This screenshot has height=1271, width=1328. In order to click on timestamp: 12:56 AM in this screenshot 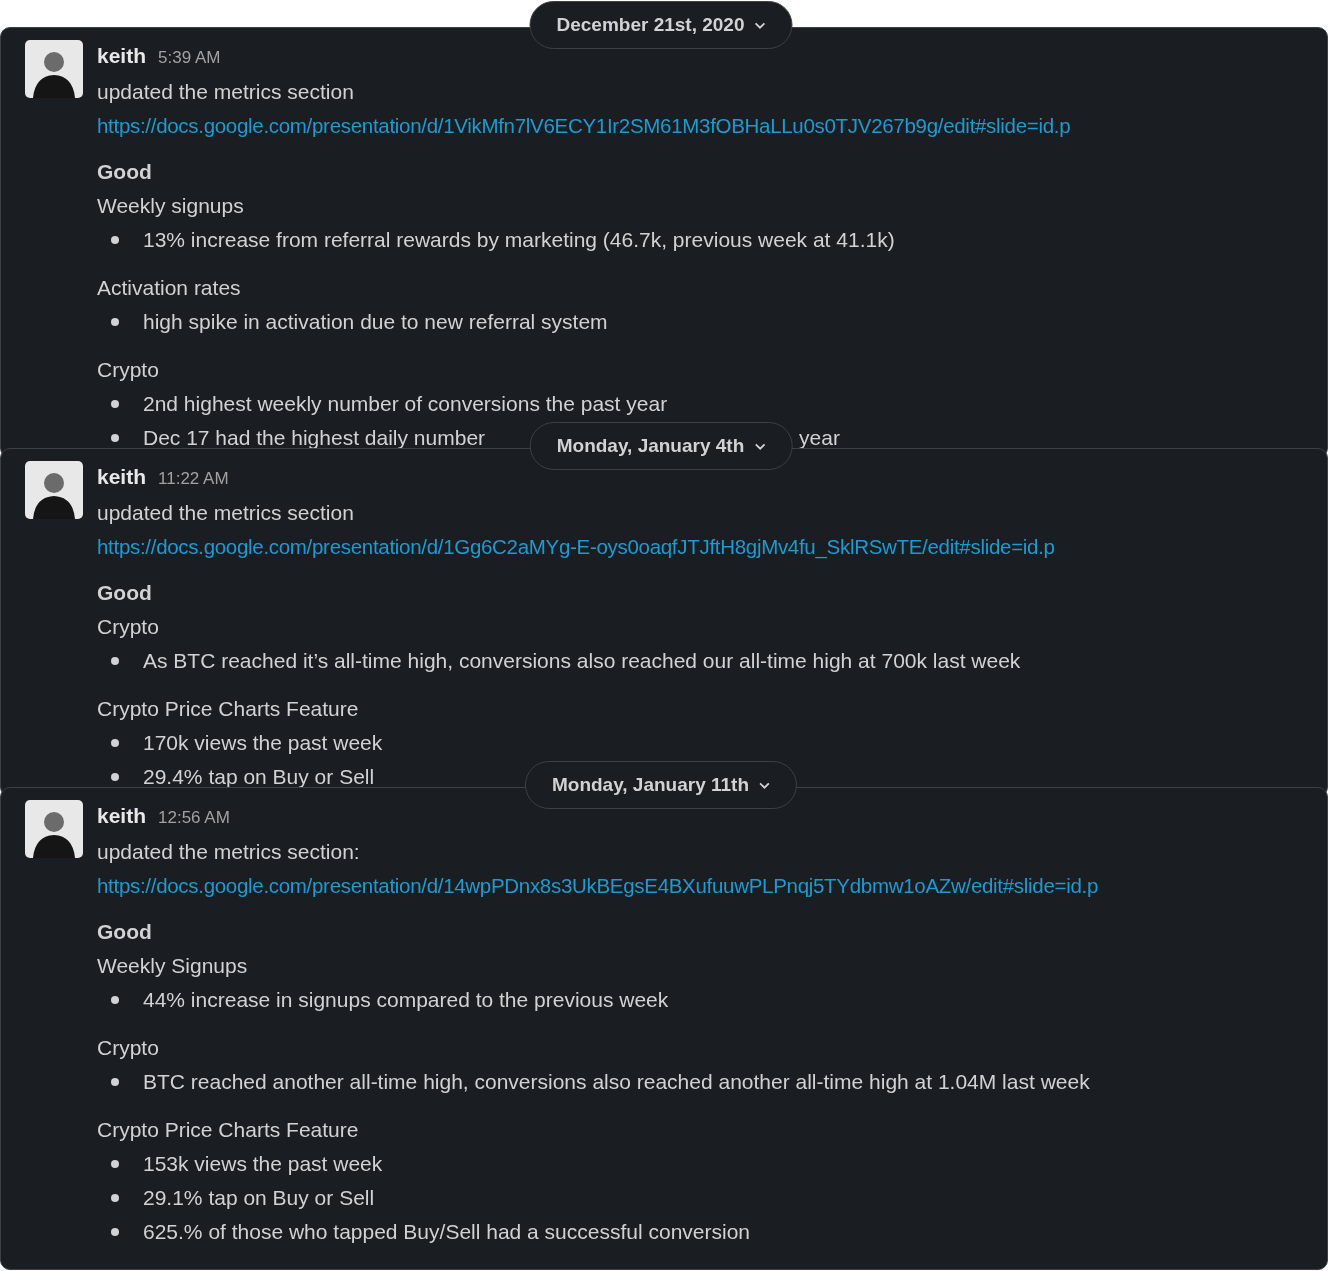, I will do `click(194, 818)`.